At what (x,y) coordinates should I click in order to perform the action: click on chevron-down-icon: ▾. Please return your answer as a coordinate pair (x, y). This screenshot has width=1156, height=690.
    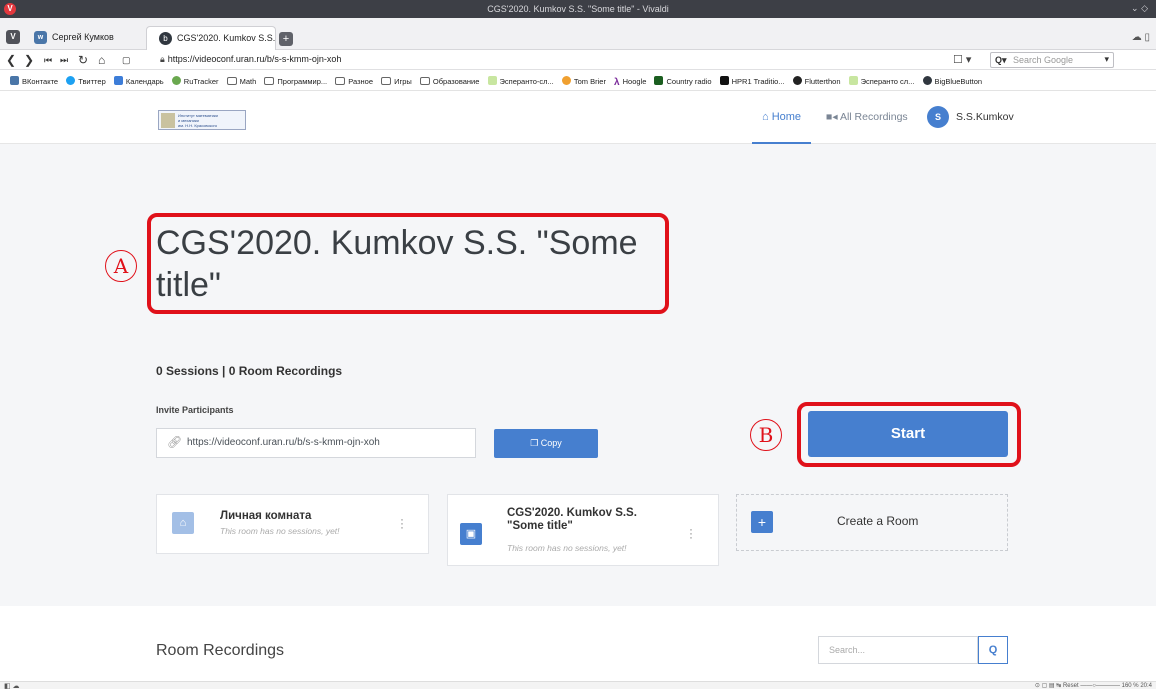
    Looking at the image, I should click on (1106, 59).